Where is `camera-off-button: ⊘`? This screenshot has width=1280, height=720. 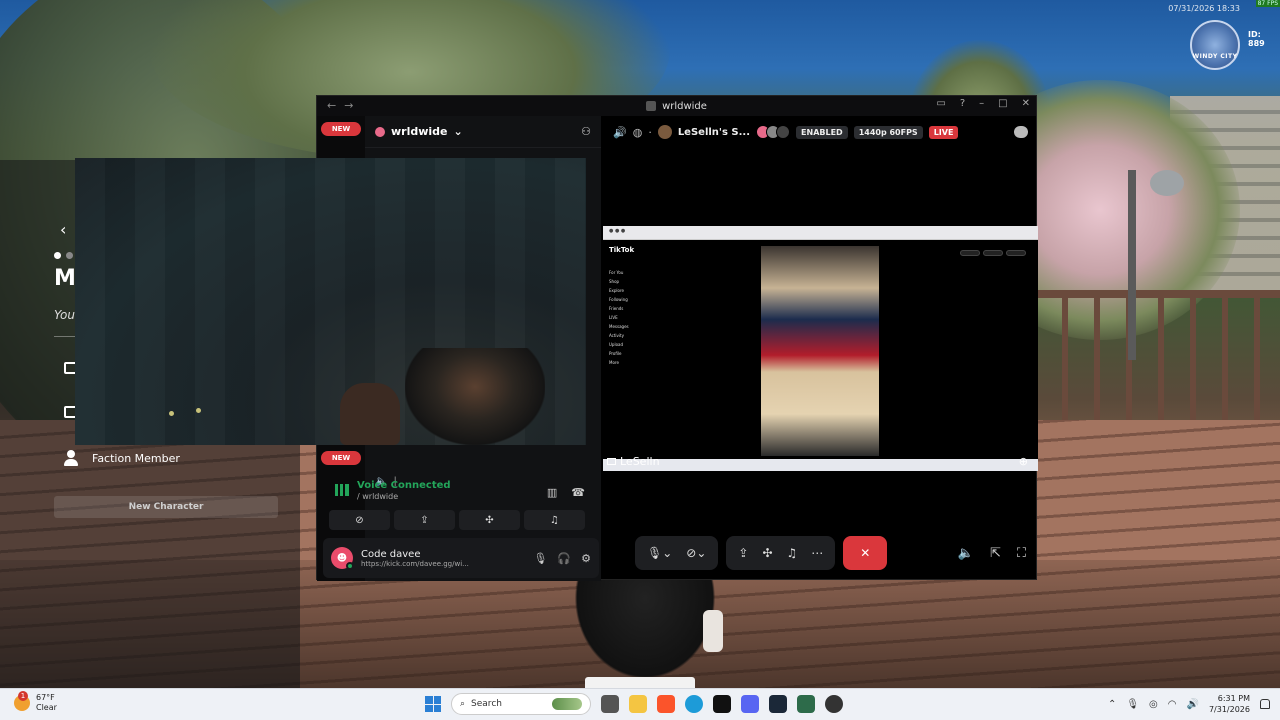 camera-off-button: ⊘ is located at coordinates (359, 520).